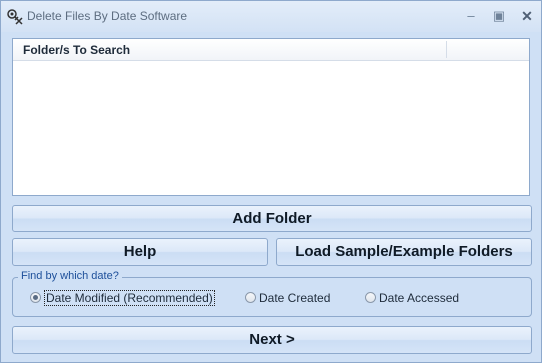 The width and height of the screenshot is (542, 363). I want to click on app-icon, so click(15, 17).